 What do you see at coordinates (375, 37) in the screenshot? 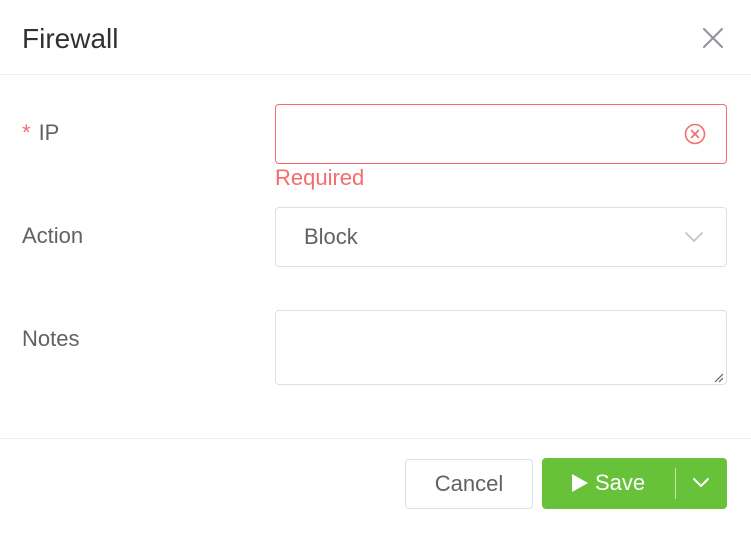
I see `dialog-header: Firewall` at bounding box center [375, 37].